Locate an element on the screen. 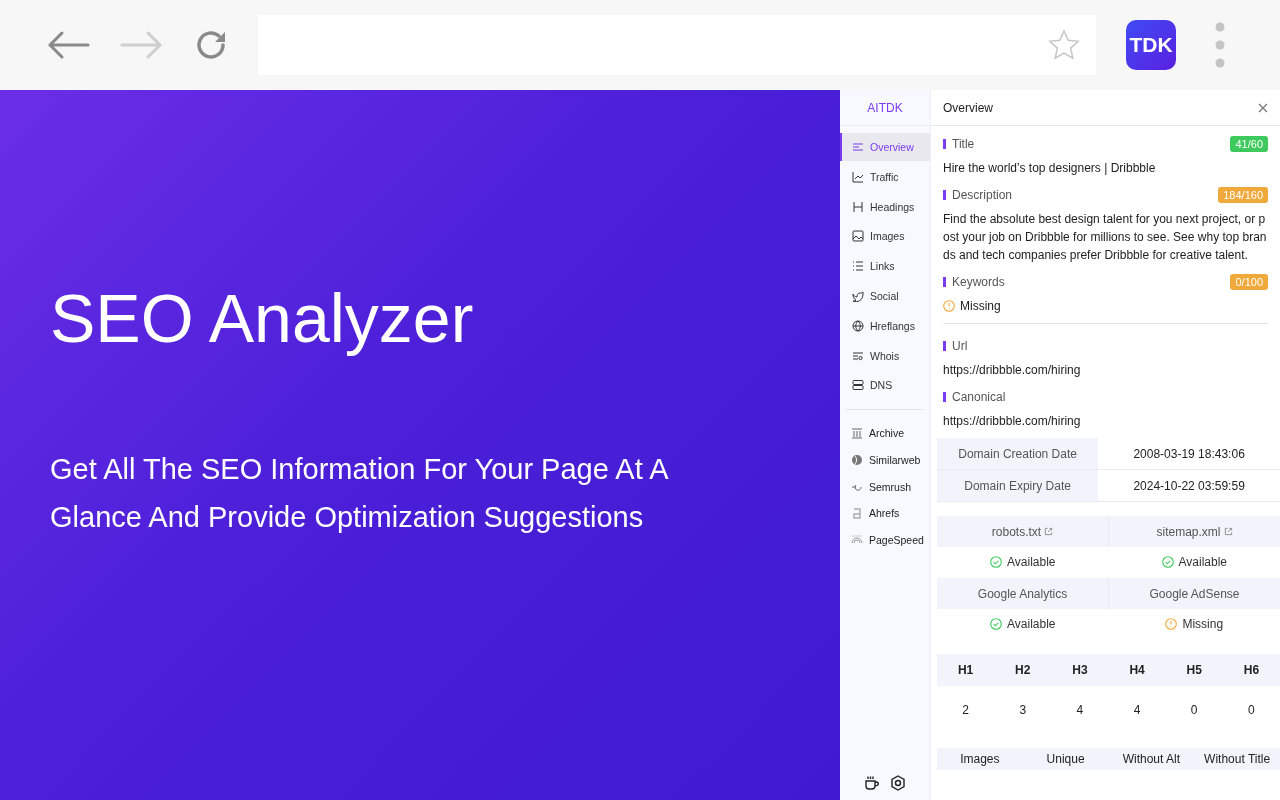  sidebar-item: DNS is located at coordinates (885, 385).